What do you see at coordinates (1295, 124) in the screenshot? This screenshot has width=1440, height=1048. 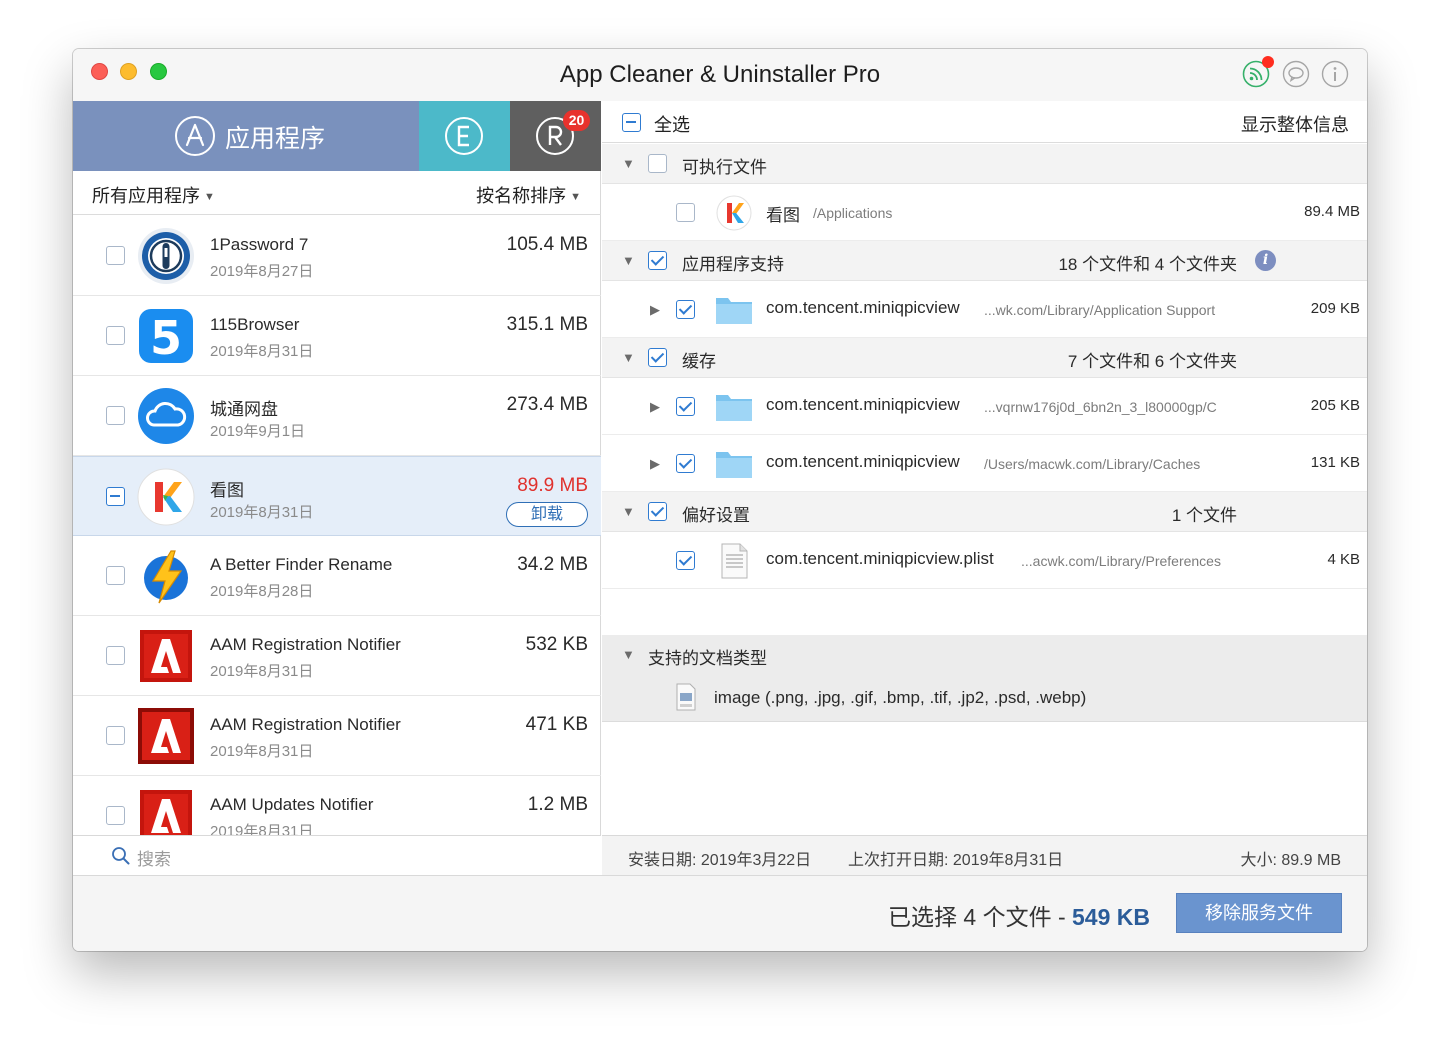 I see `show-full-info-toggle: 显示整体信息` at bounding box center [1295, 124].